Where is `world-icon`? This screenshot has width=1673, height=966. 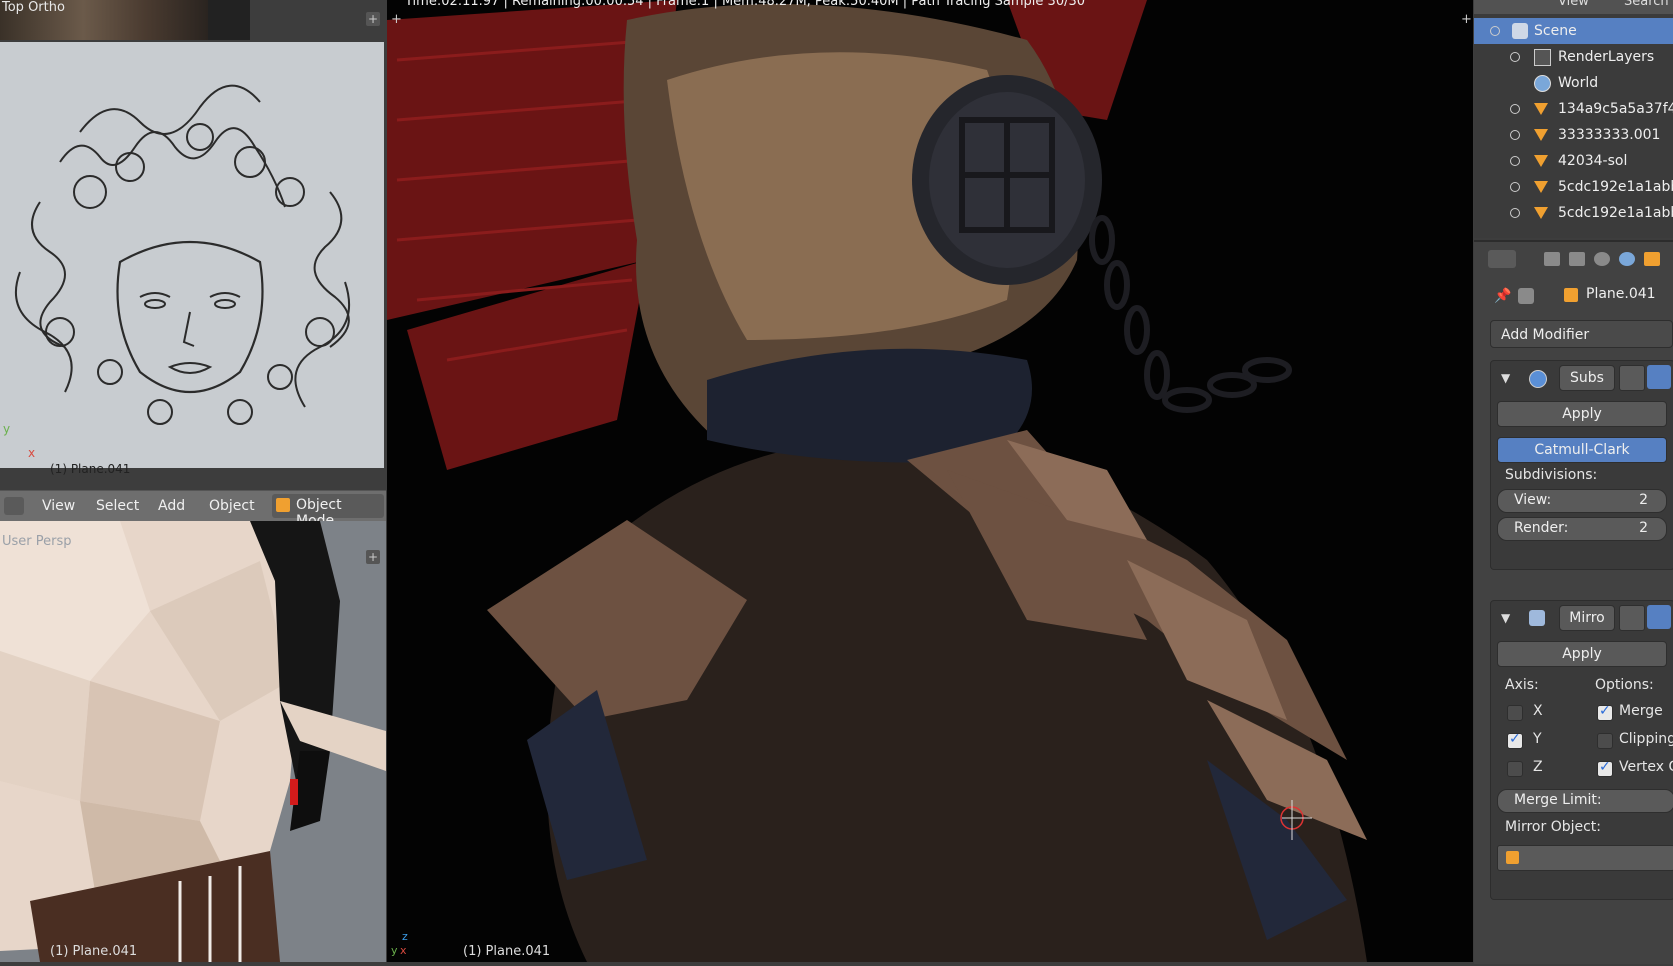
world-icon is located at coordinates (1542, 83).